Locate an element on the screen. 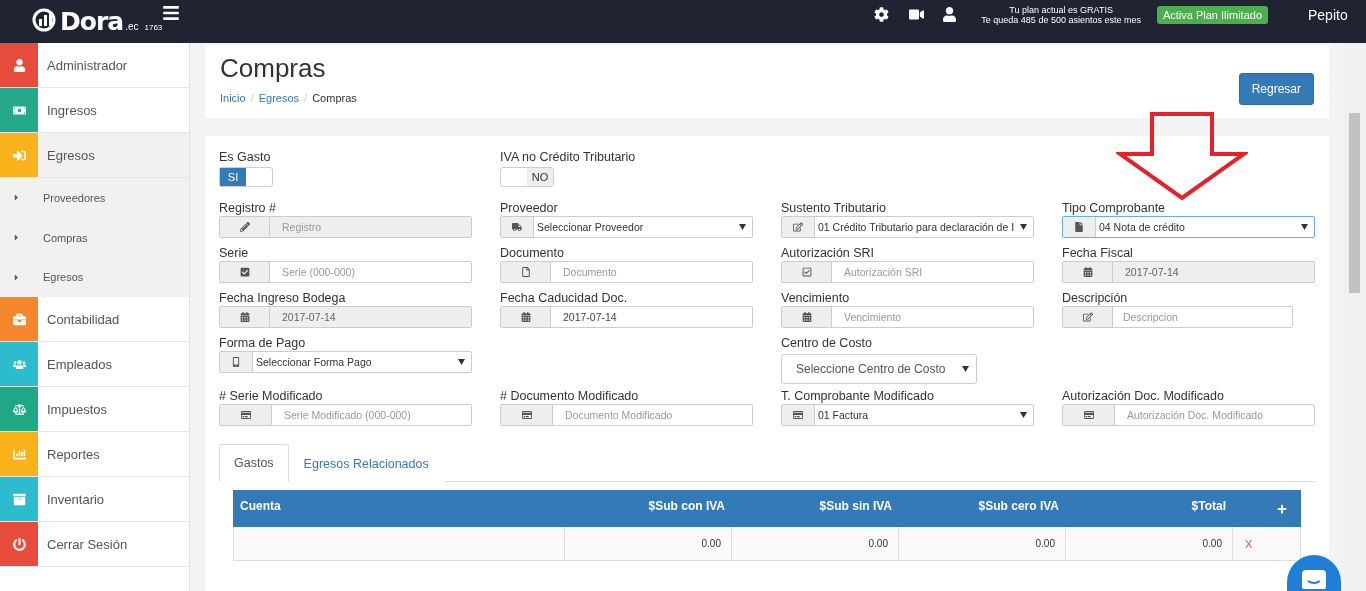 This screenshot has width=1366, height=591. field-label: Proveedor is located at coordinates (529, 208).